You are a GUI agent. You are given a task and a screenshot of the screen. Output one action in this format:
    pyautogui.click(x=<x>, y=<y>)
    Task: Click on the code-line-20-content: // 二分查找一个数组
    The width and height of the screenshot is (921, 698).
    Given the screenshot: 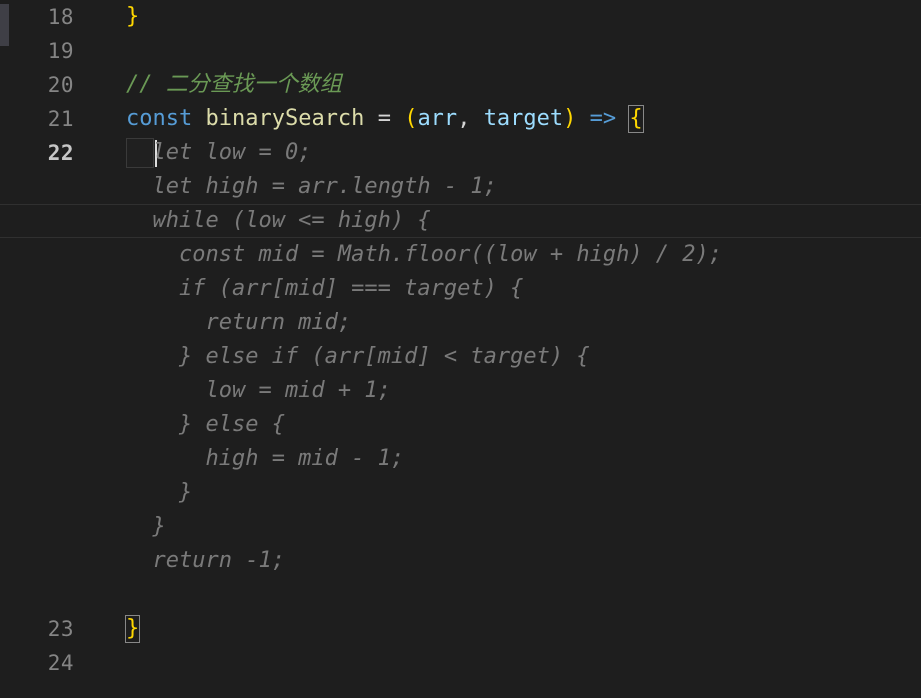 What is the action you would take?
    pyautogui.click(x=234, y=85)
    